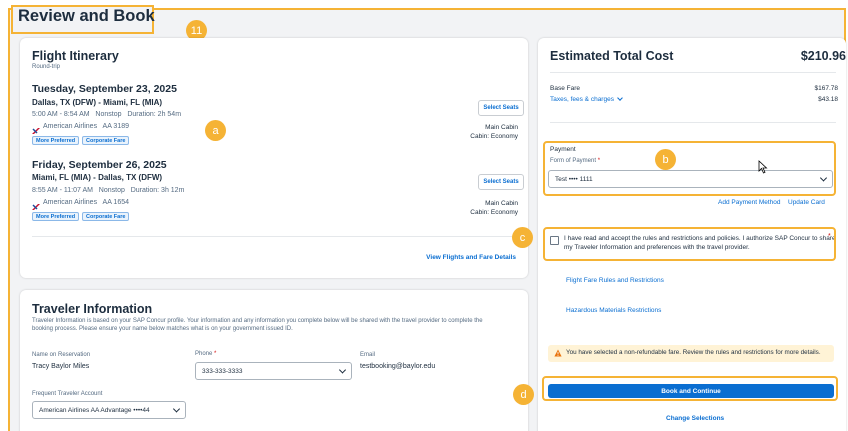 Image resolution: width=848 pixels, height=431 pixels. Describe the element at coordinates (806, 202) in the screenshot. I see `update-card-link: Update Card` at that location.